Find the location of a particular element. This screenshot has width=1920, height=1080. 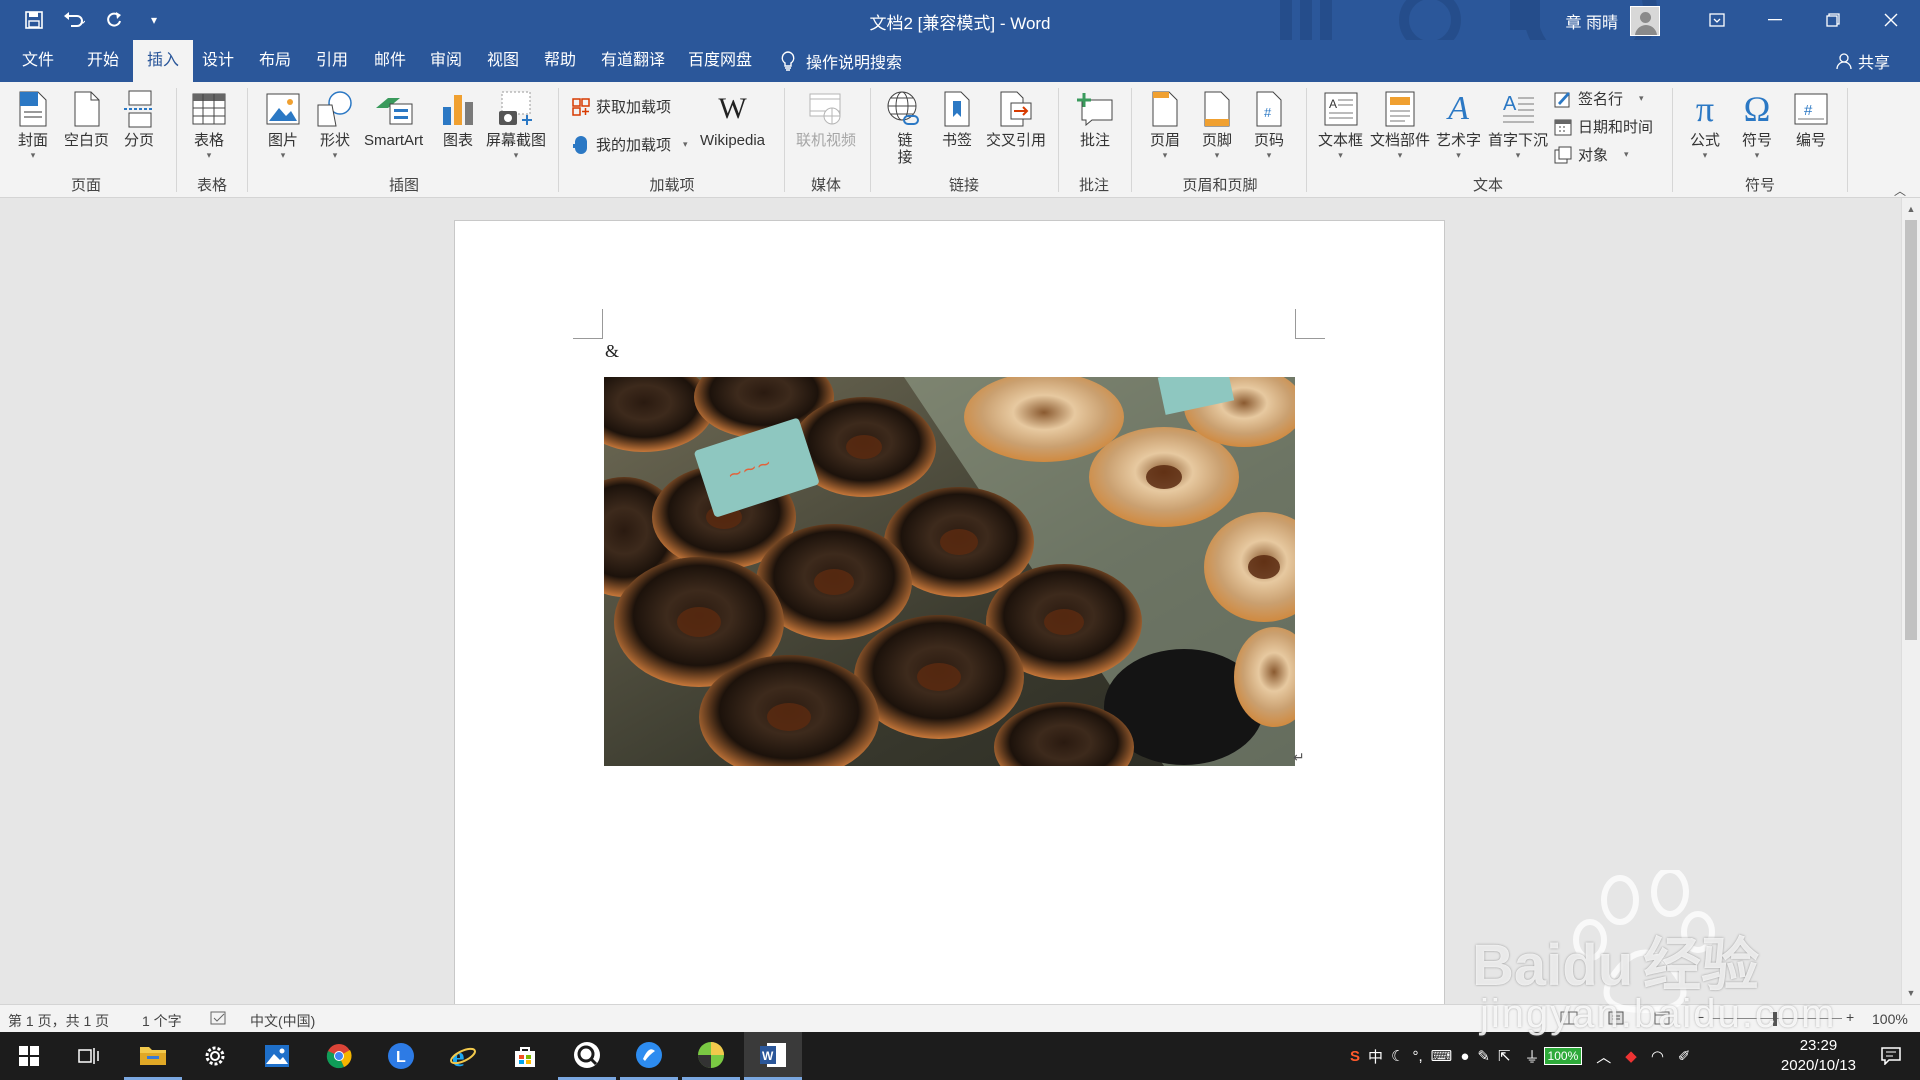

zoom-in-icon: + is located at coordinates (1850, 1017).